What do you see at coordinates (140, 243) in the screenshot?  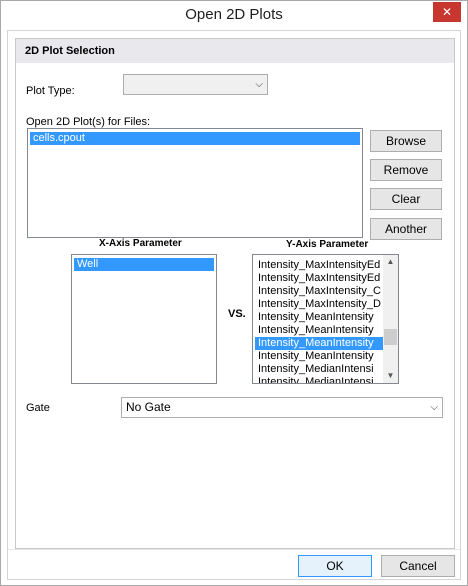 I see `x-axis-label: X-Axis Parameter` at bounding box center [140, 243].